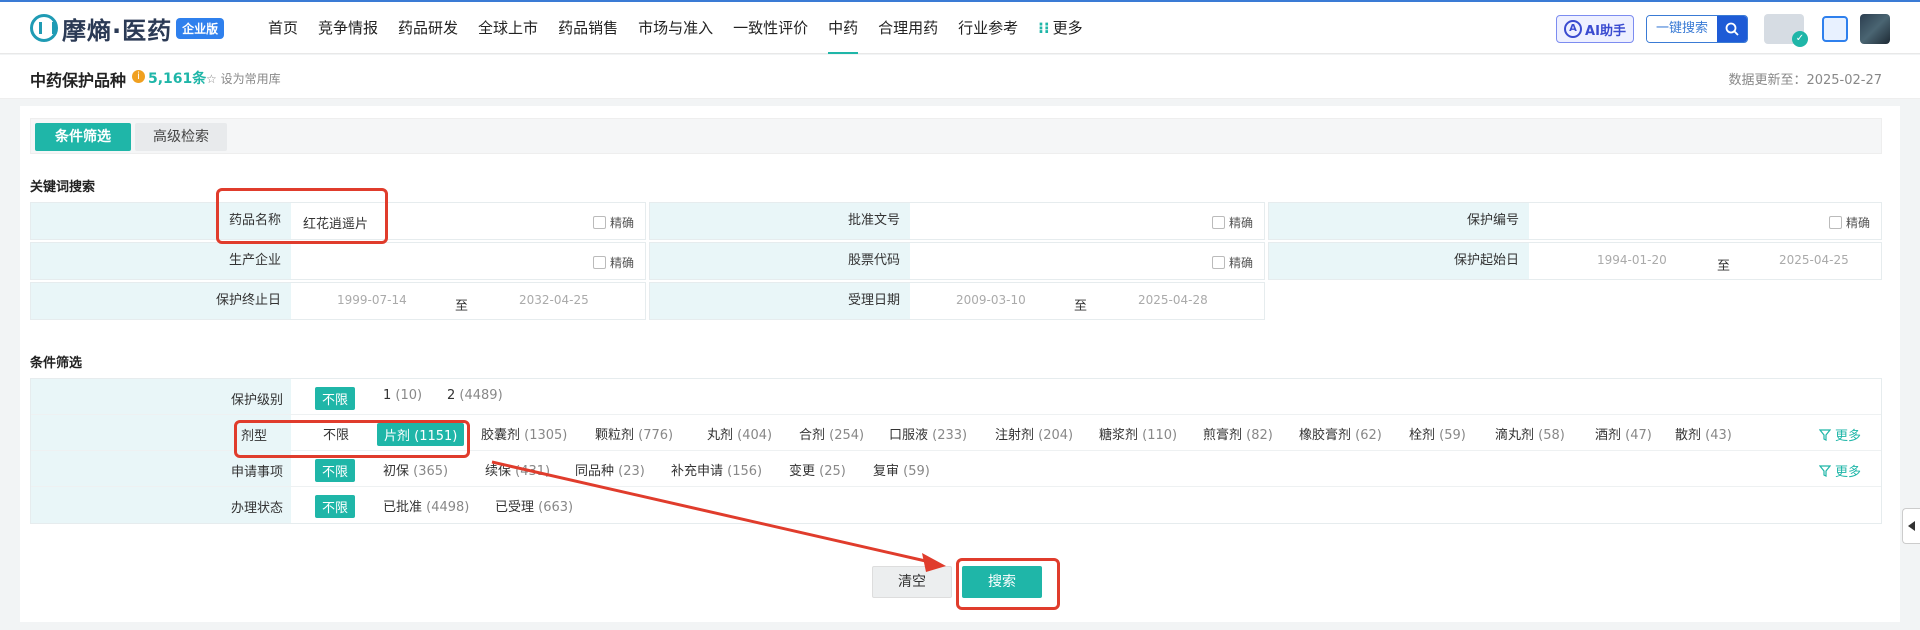 This screenshot has height=630, width=1920. Describe the element at coordinates (475, 395) in the screenshot. I see `filter-option: 2 (4489)` at that location.